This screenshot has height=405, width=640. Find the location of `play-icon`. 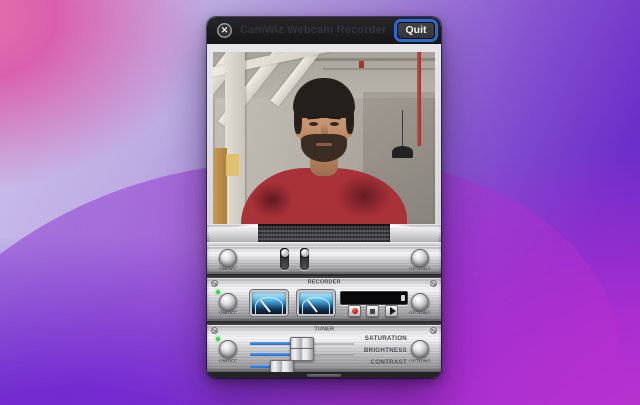

play-icon is located at coordinates (392, 311).